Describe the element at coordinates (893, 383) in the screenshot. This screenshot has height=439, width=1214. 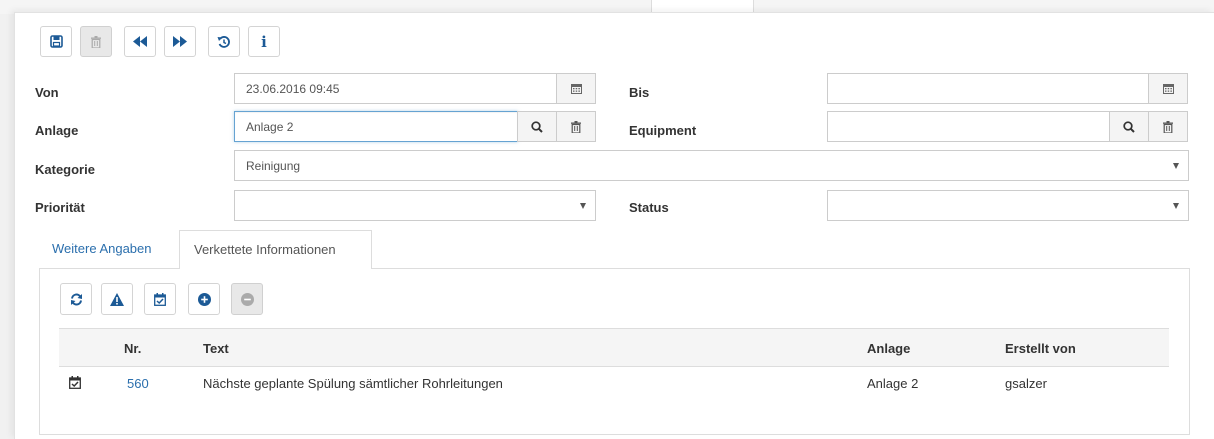
I see `row-anlage: Anlage 2` at that location.